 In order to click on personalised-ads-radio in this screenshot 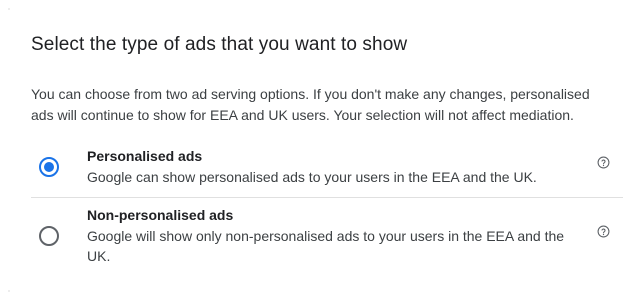, I will do `click(49, 167)`.